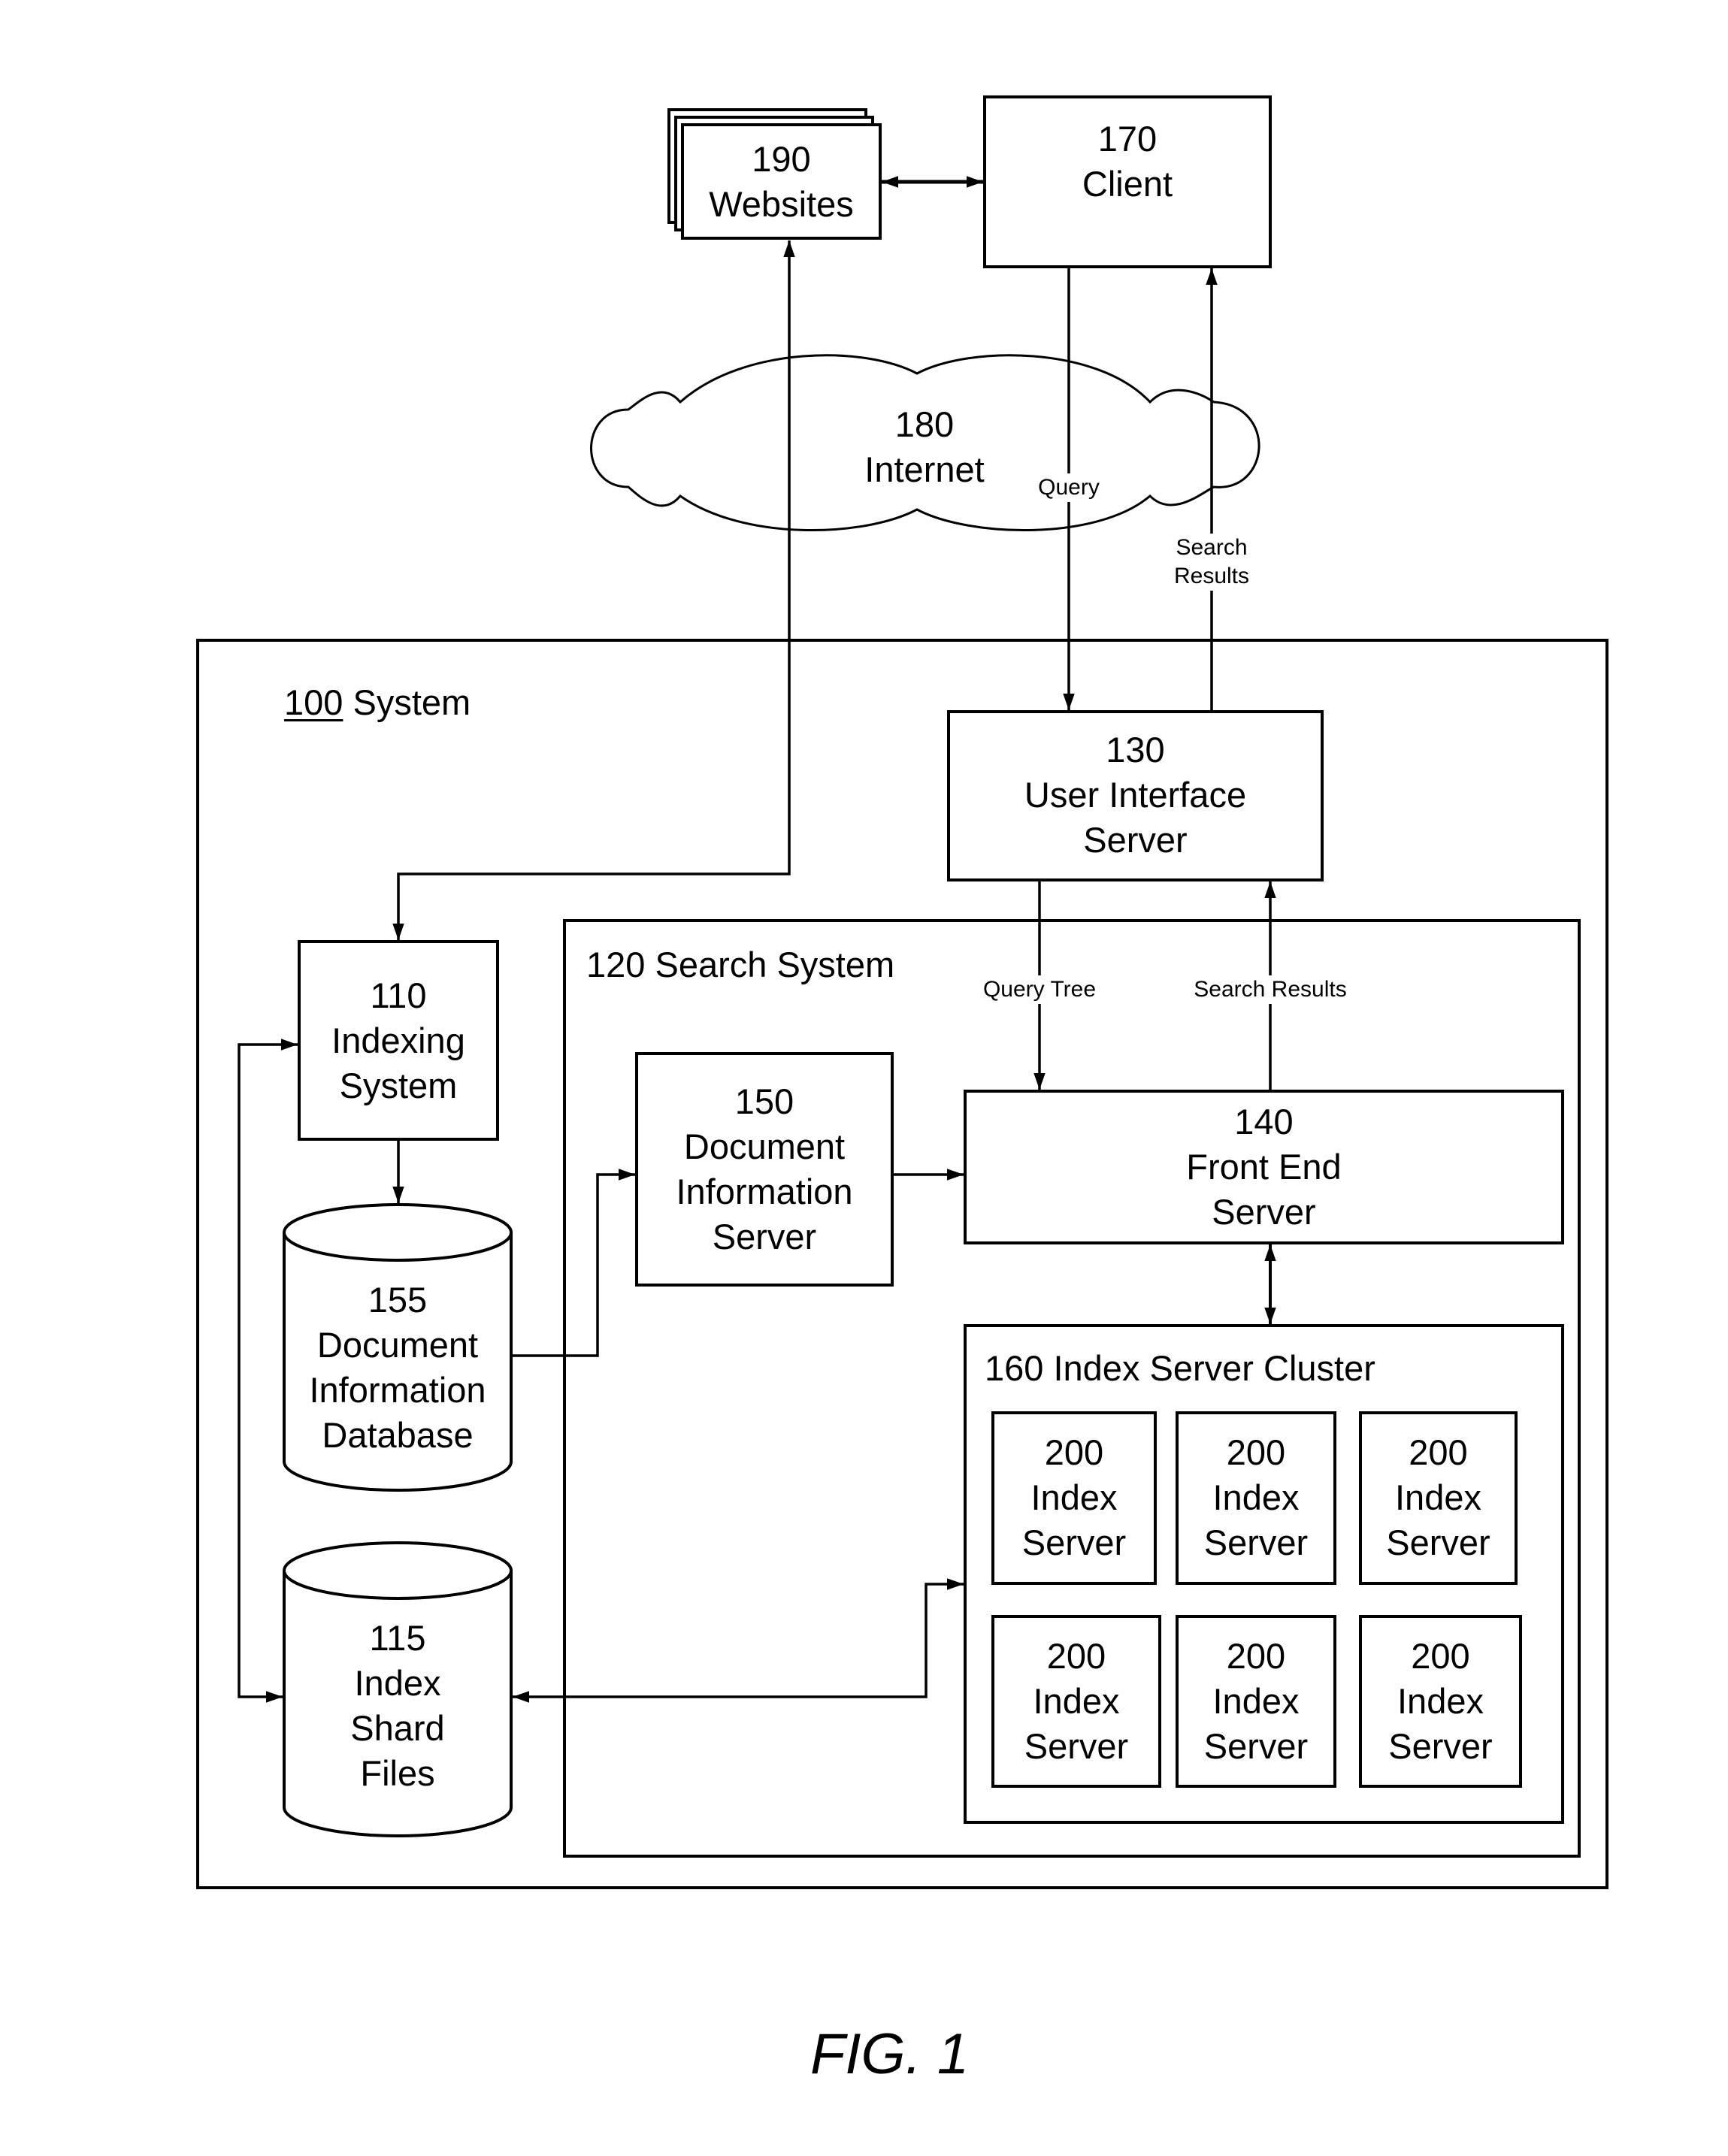 The width and height of the screenshot is (1728, 2156). I want to click on doc-server-line3: Server, so click(764, 1236).